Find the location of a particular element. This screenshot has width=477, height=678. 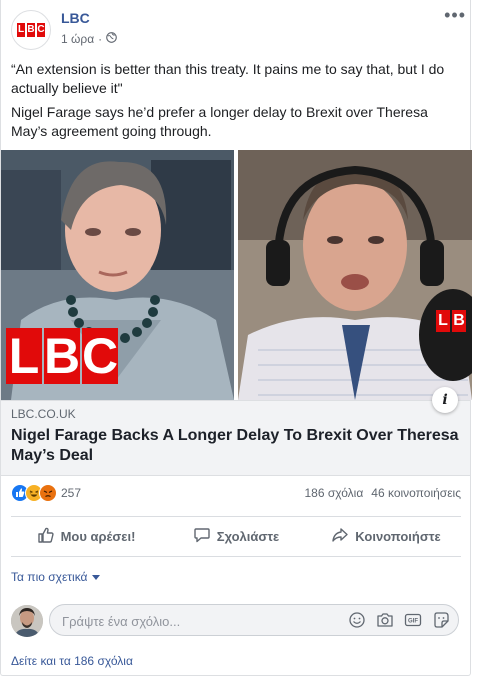

share-button: Κοινοποιήστε is located at coordinates (386, 536).